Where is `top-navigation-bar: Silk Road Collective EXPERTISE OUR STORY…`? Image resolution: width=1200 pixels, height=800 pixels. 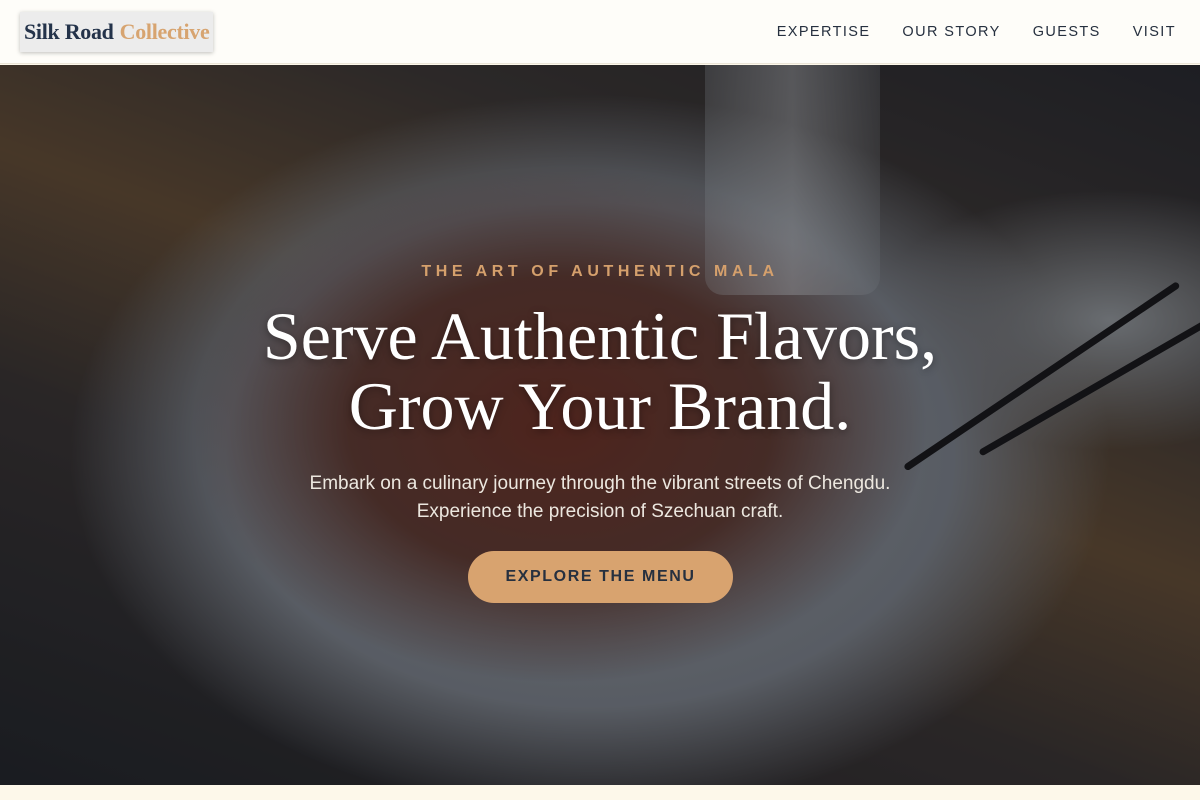 top-navigation-bar: Silk Road Collective EXPERTISE OUR STORY… is located at coordinates (600, 32).